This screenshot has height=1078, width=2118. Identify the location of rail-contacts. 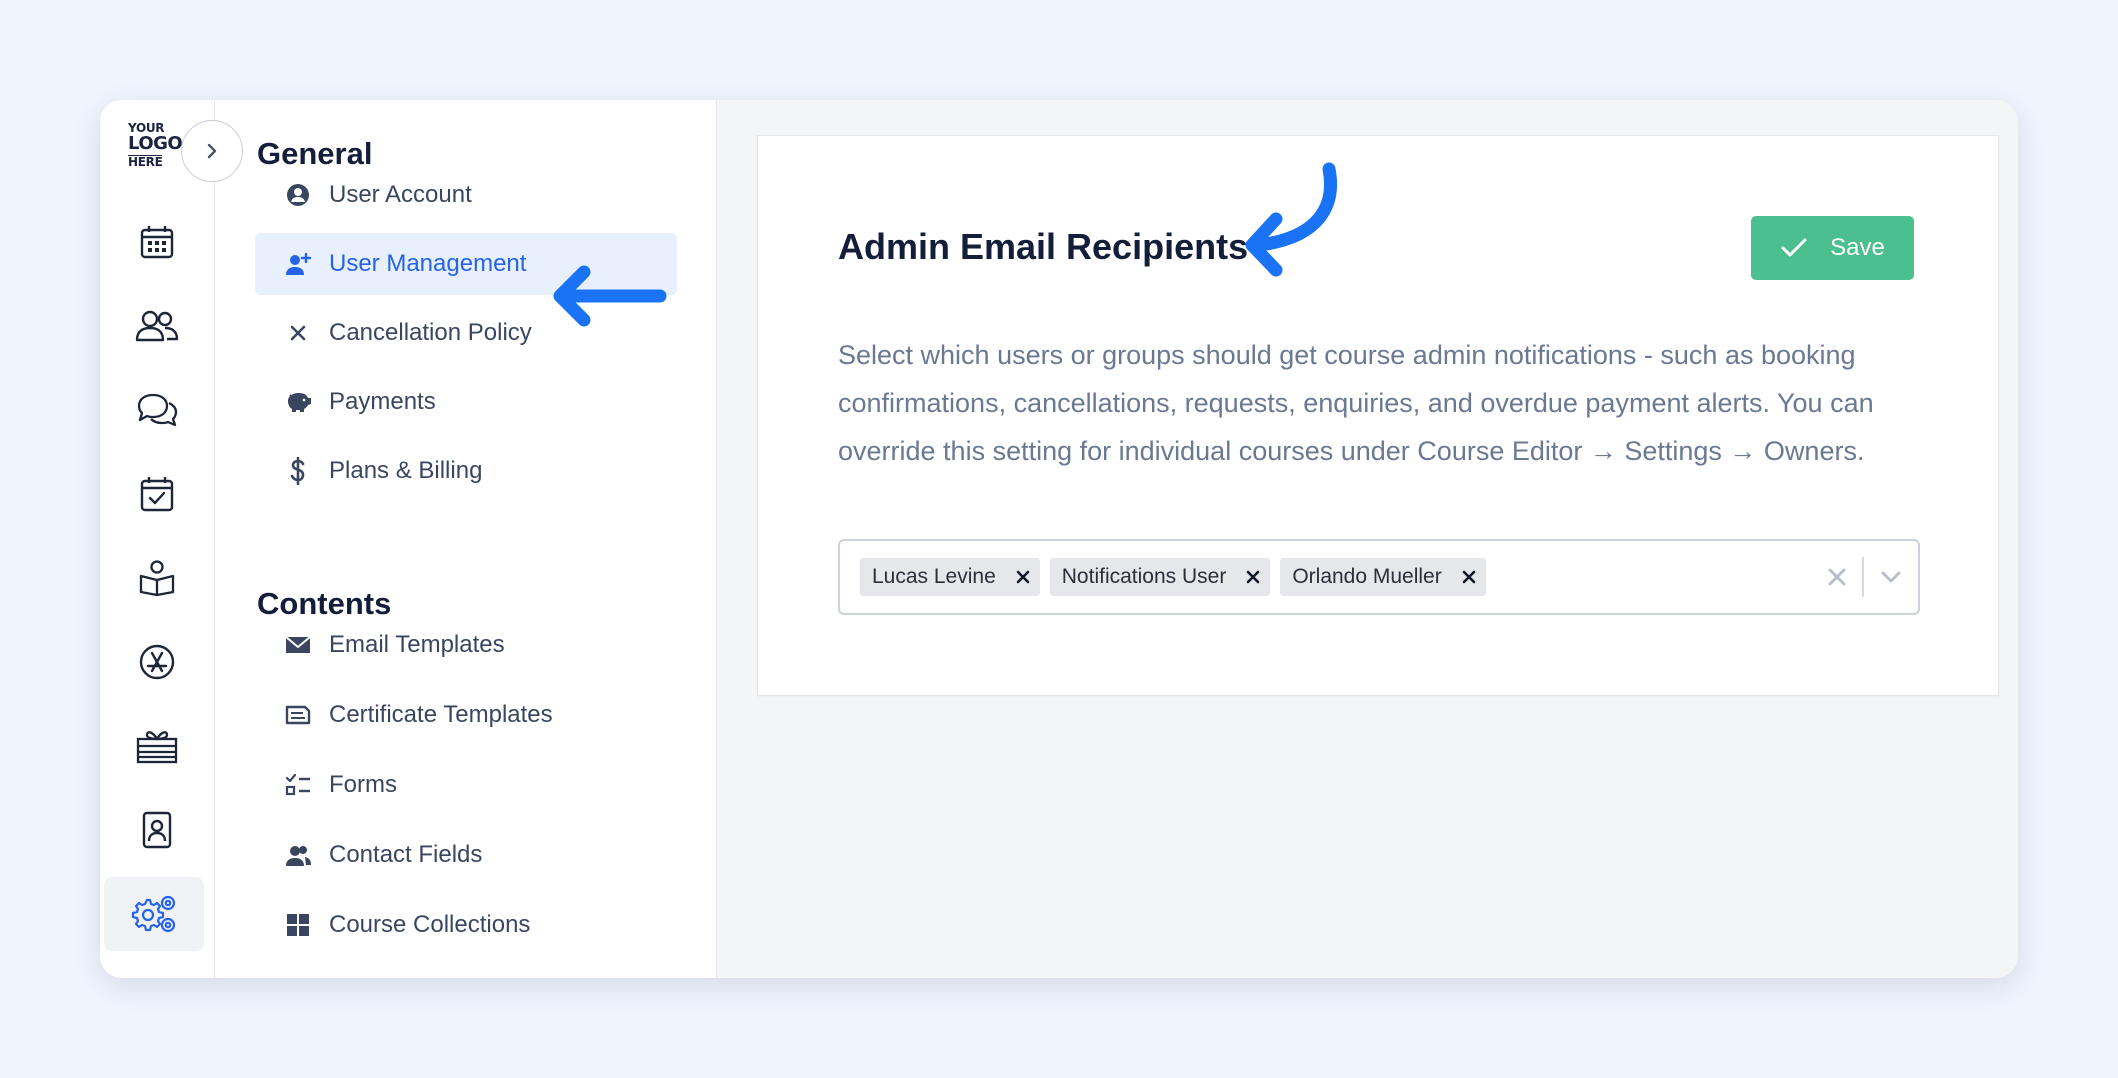
(157, 830).